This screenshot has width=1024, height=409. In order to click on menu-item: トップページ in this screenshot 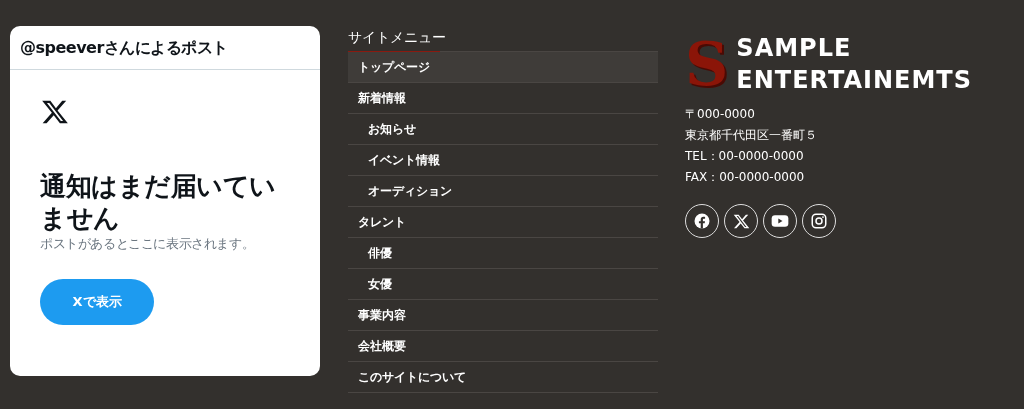, I will do `click(503, 67)`.